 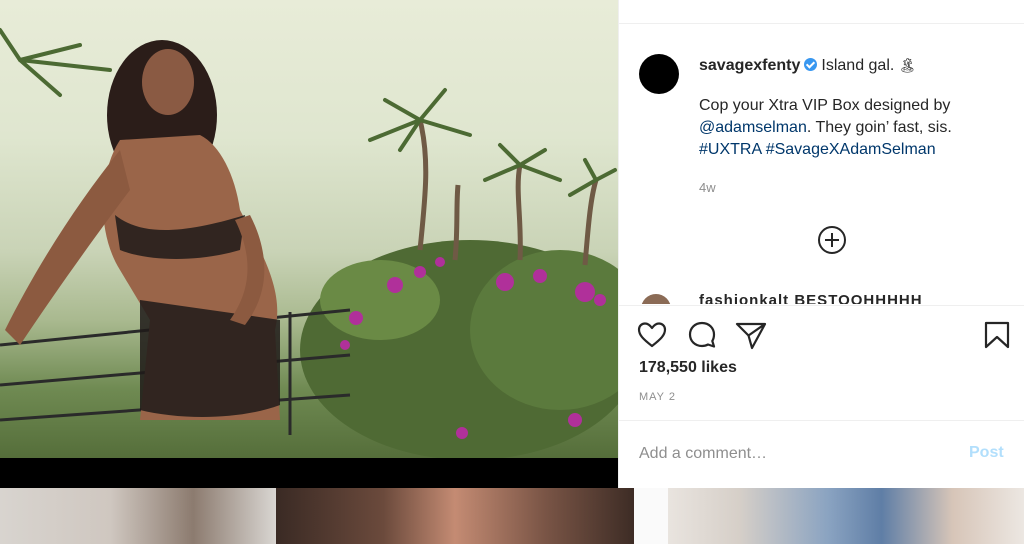 I want to click on share-paper-plane-icon, so click(x=751, y=335).